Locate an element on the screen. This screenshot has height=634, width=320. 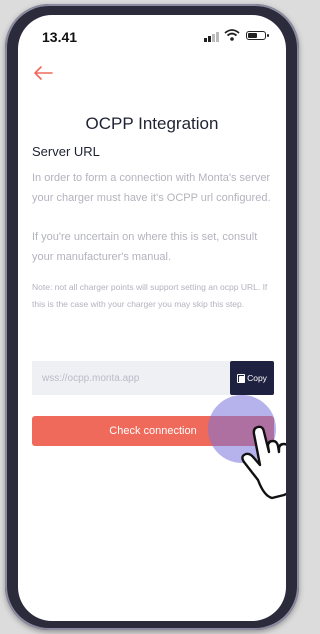
arrow-left-icon is located at coordinates (43, 73).